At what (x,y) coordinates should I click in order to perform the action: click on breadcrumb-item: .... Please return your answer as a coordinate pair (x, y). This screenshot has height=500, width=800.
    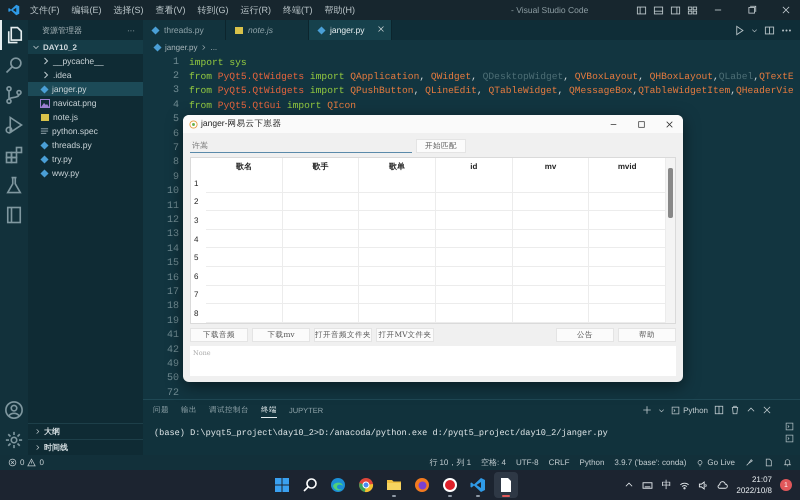
    Looking at the image, I should click on (214, 47).